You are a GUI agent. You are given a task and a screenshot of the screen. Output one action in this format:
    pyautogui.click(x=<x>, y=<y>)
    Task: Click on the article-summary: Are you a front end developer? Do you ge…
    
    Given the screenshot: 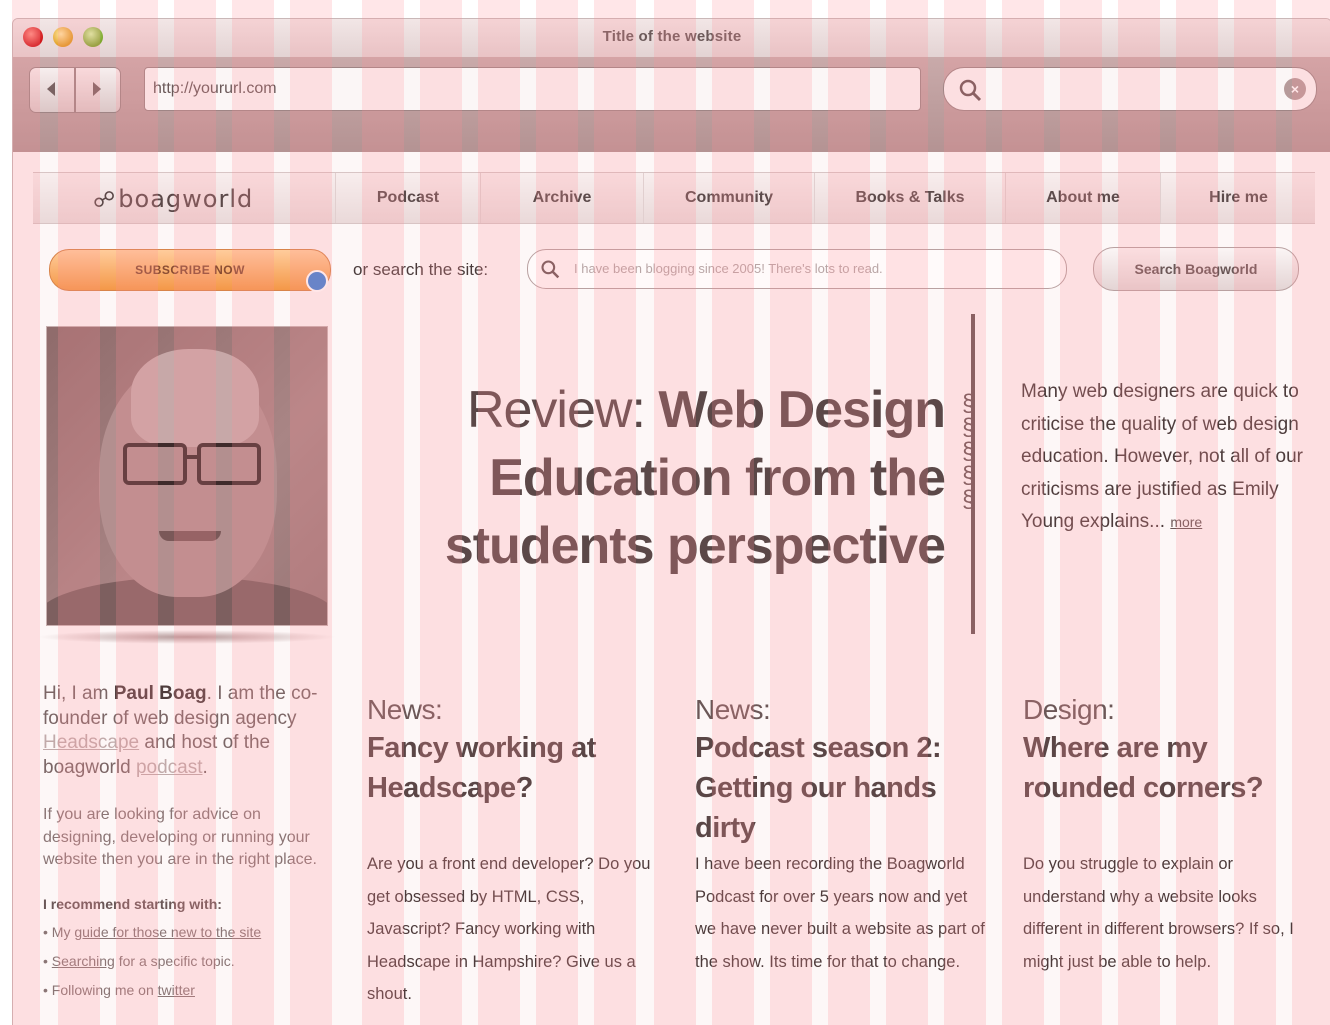 What is the action you would take?
    pyautogui.click(x=509, y=929)
    